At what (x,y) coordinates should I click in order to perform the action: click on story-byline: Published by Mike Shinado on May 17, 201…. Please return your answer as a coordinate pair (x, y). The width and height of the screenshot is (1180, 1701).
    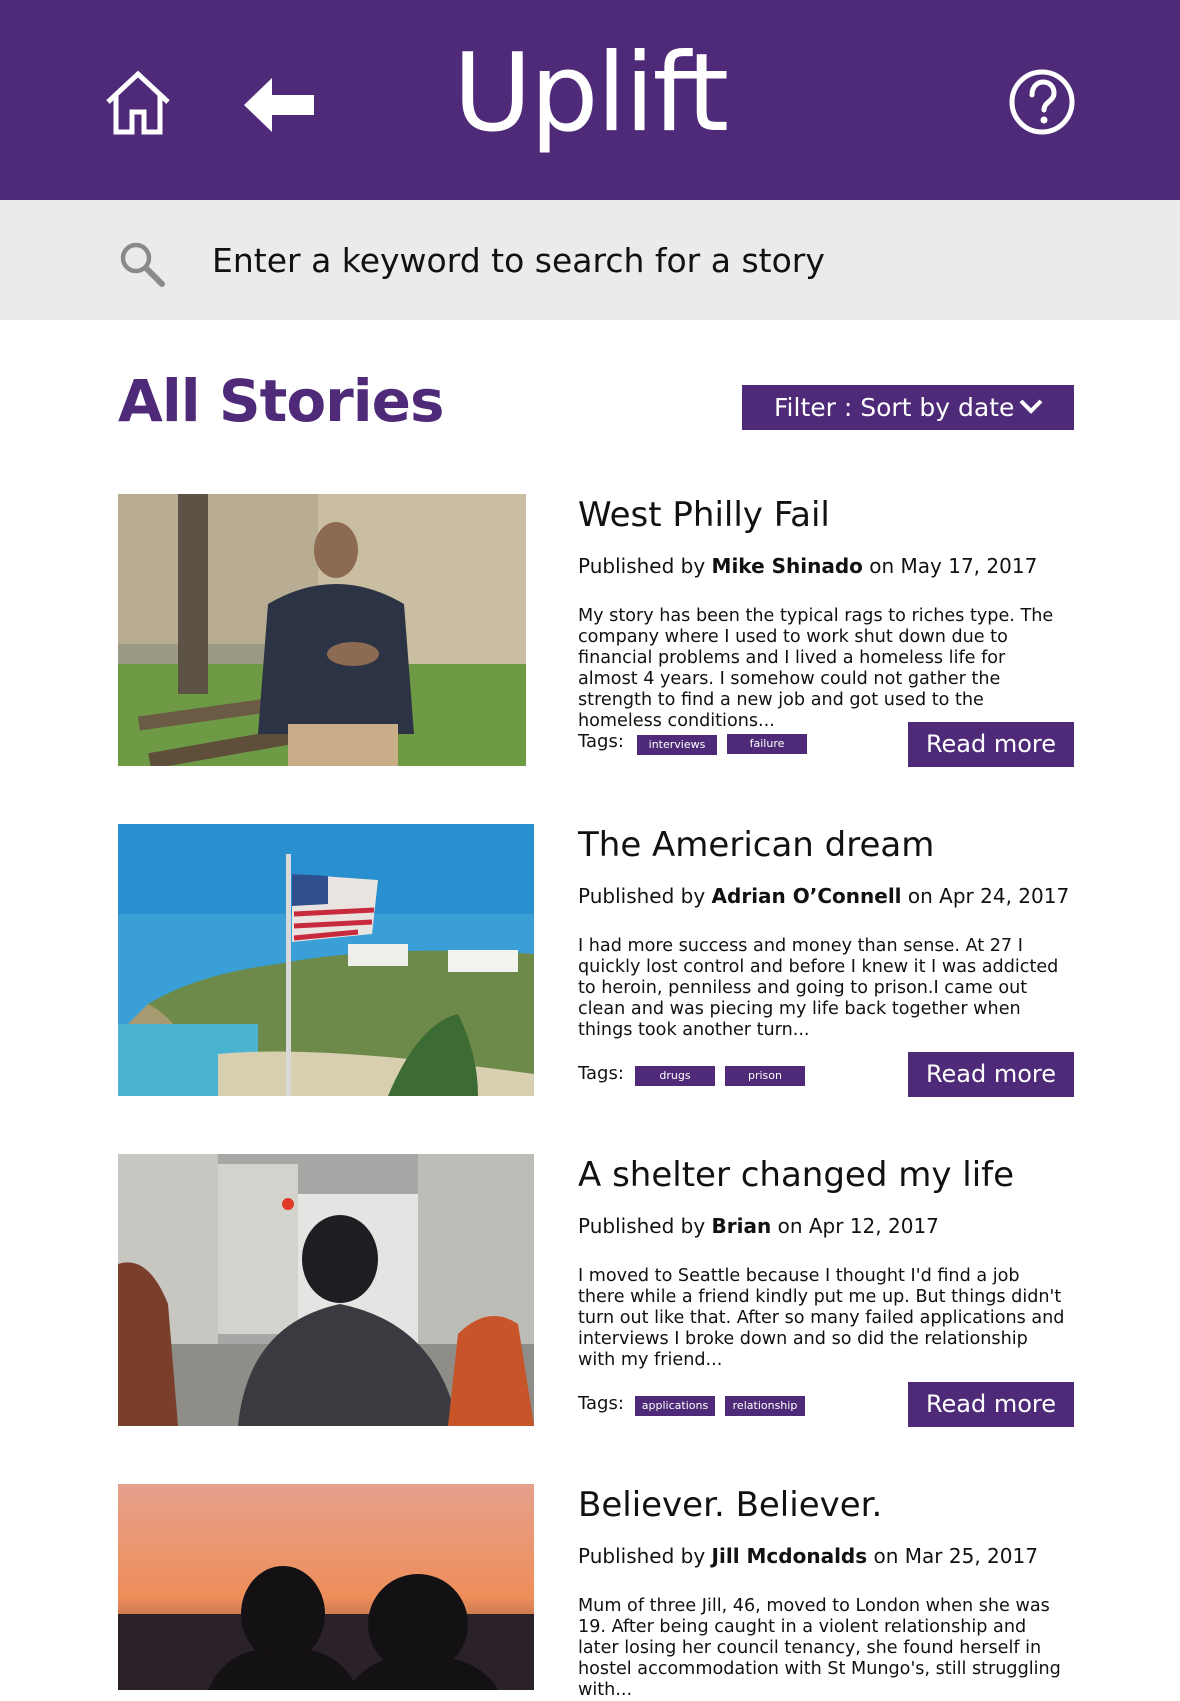
    Looking at the image, I should click on (807, 566).